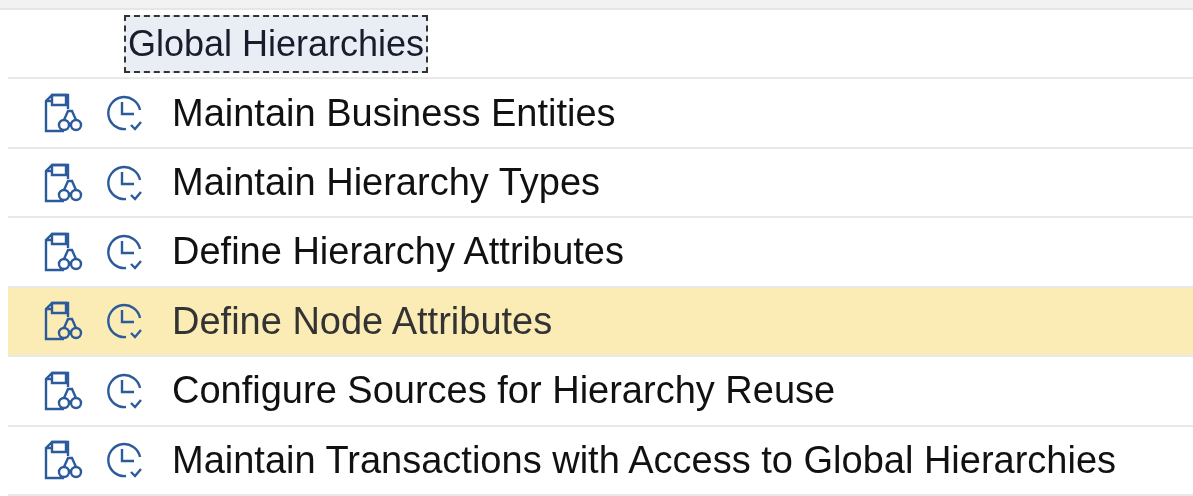  Describe the element at coordinates (600, 322) in the screenshot. I see `menu-row: Define Node Attributes` at that location.